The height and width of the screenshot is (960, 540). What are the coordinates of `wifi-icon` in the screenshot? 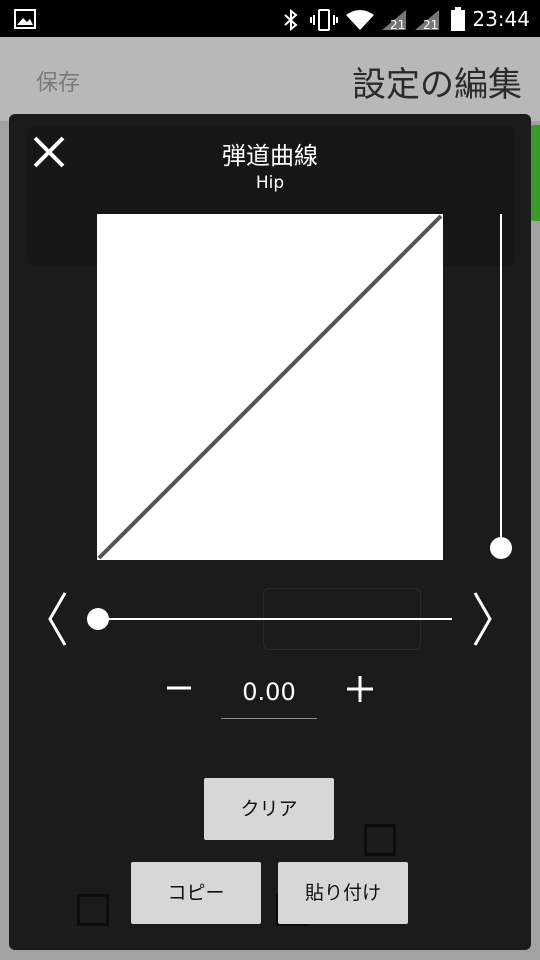 It's located at (360, 20).